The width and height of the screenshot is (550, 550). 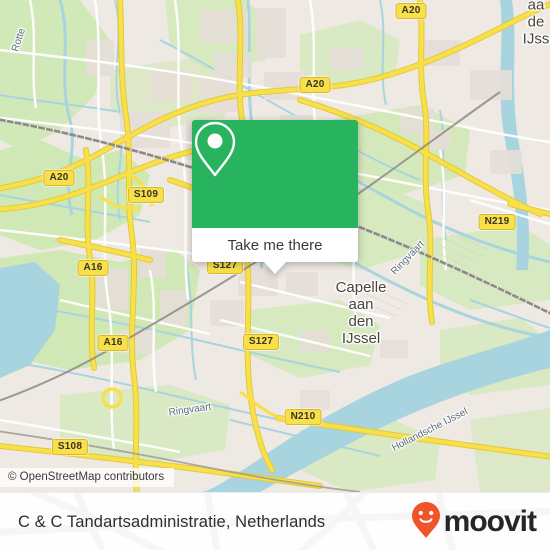 What do you see at coordinates (146, 195) in the screenshot?
I see `road-shield: S109` at bounding box center [146, 195].